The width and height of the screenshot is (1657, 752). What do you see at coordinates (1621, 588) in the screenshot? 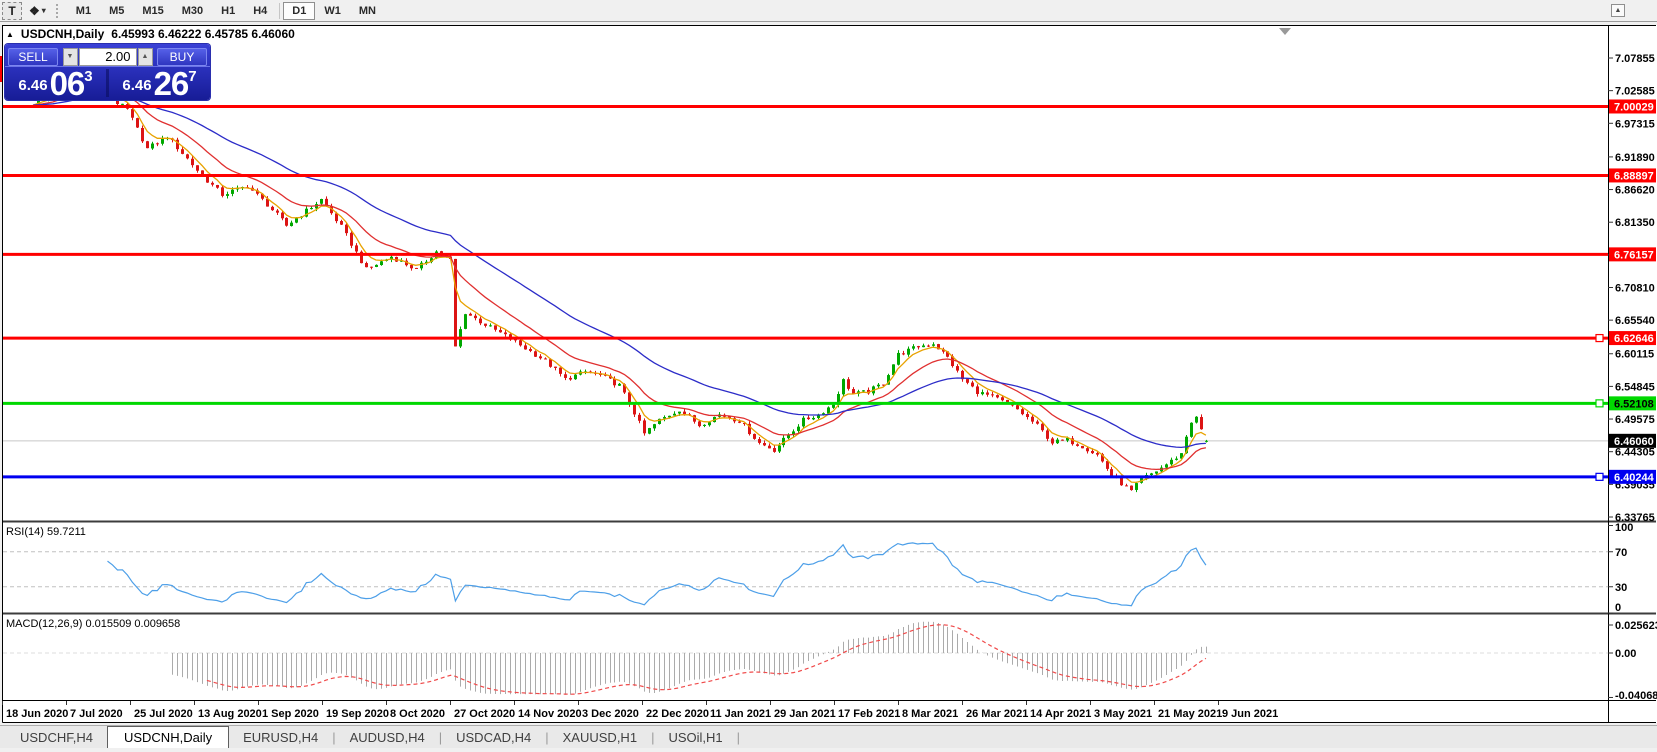
I see `svg-text: 30` at bounding box center [1621, 588].